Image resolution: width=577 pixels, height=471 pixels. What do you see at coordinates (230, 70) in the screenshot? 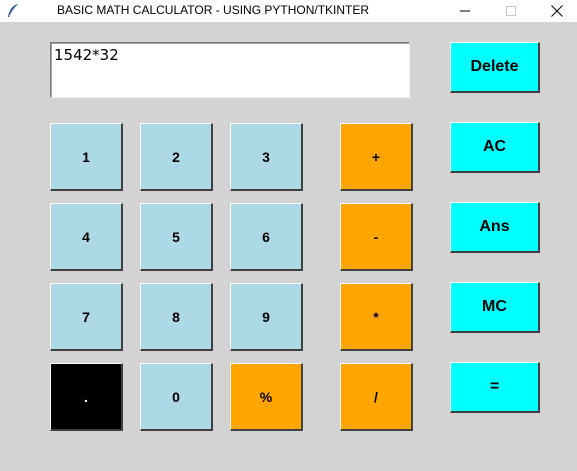
I see `calculator-display: 1542*32` at bounding box center [230, 70].